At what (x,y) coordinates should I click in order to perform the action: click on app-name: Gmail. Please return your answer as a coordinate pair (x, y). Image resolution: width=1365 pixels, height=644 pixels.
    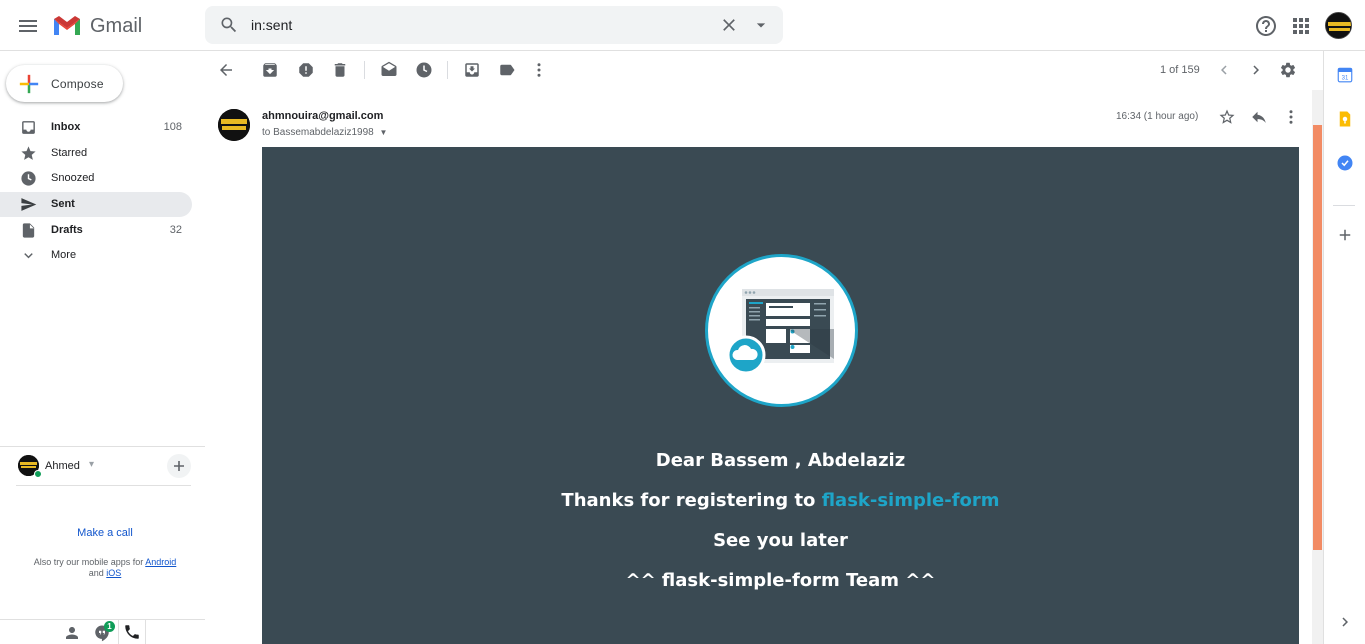
    Looking at the image, I should click on (116, 25).